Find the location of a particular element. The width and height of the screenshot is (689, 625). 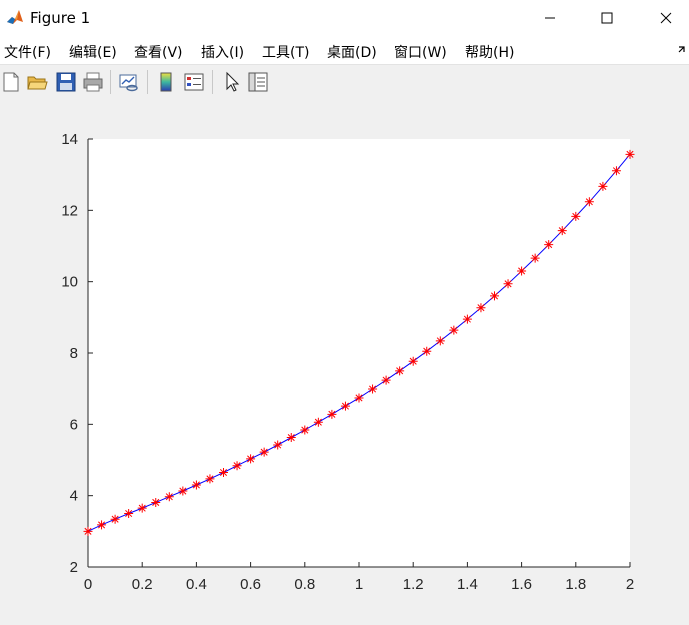

menu-view: 查看(V) is located at coordinates (158, 52).